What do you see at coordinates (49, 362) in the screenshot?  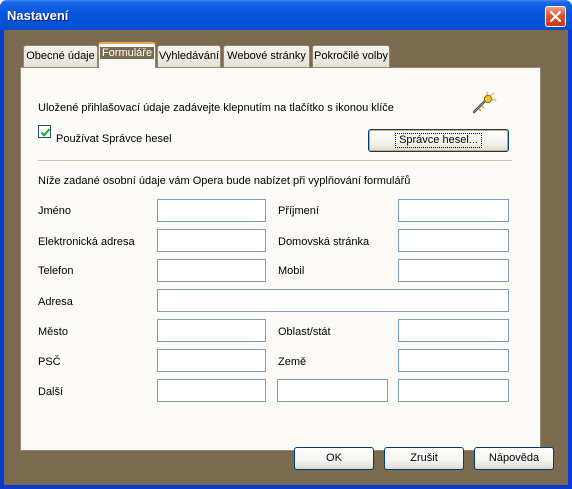 I see `zip-label: PSČ` at bounding box center [49, 362].